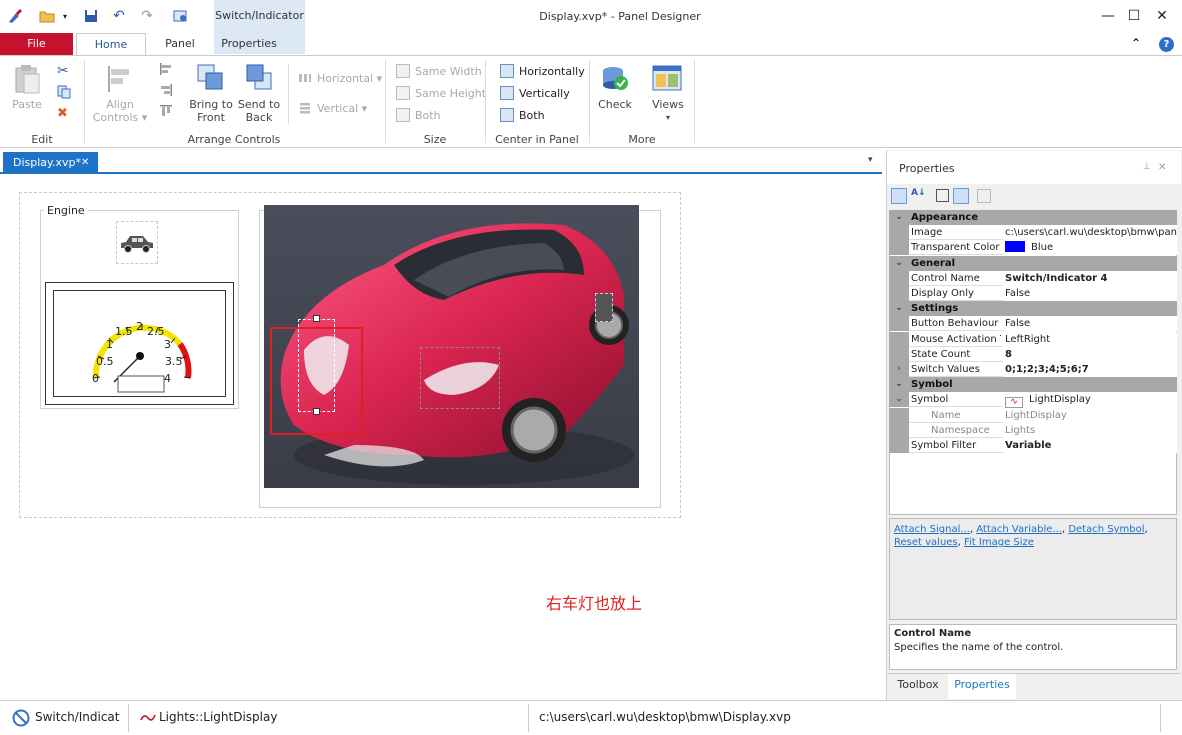 Image resolution: width=1182 pixels, height=735 pixels. Describe the element at coordinates (1090, 369) in the screenshot. I see `property-value: 0;1;2;3;4;5;6;7` at that location.